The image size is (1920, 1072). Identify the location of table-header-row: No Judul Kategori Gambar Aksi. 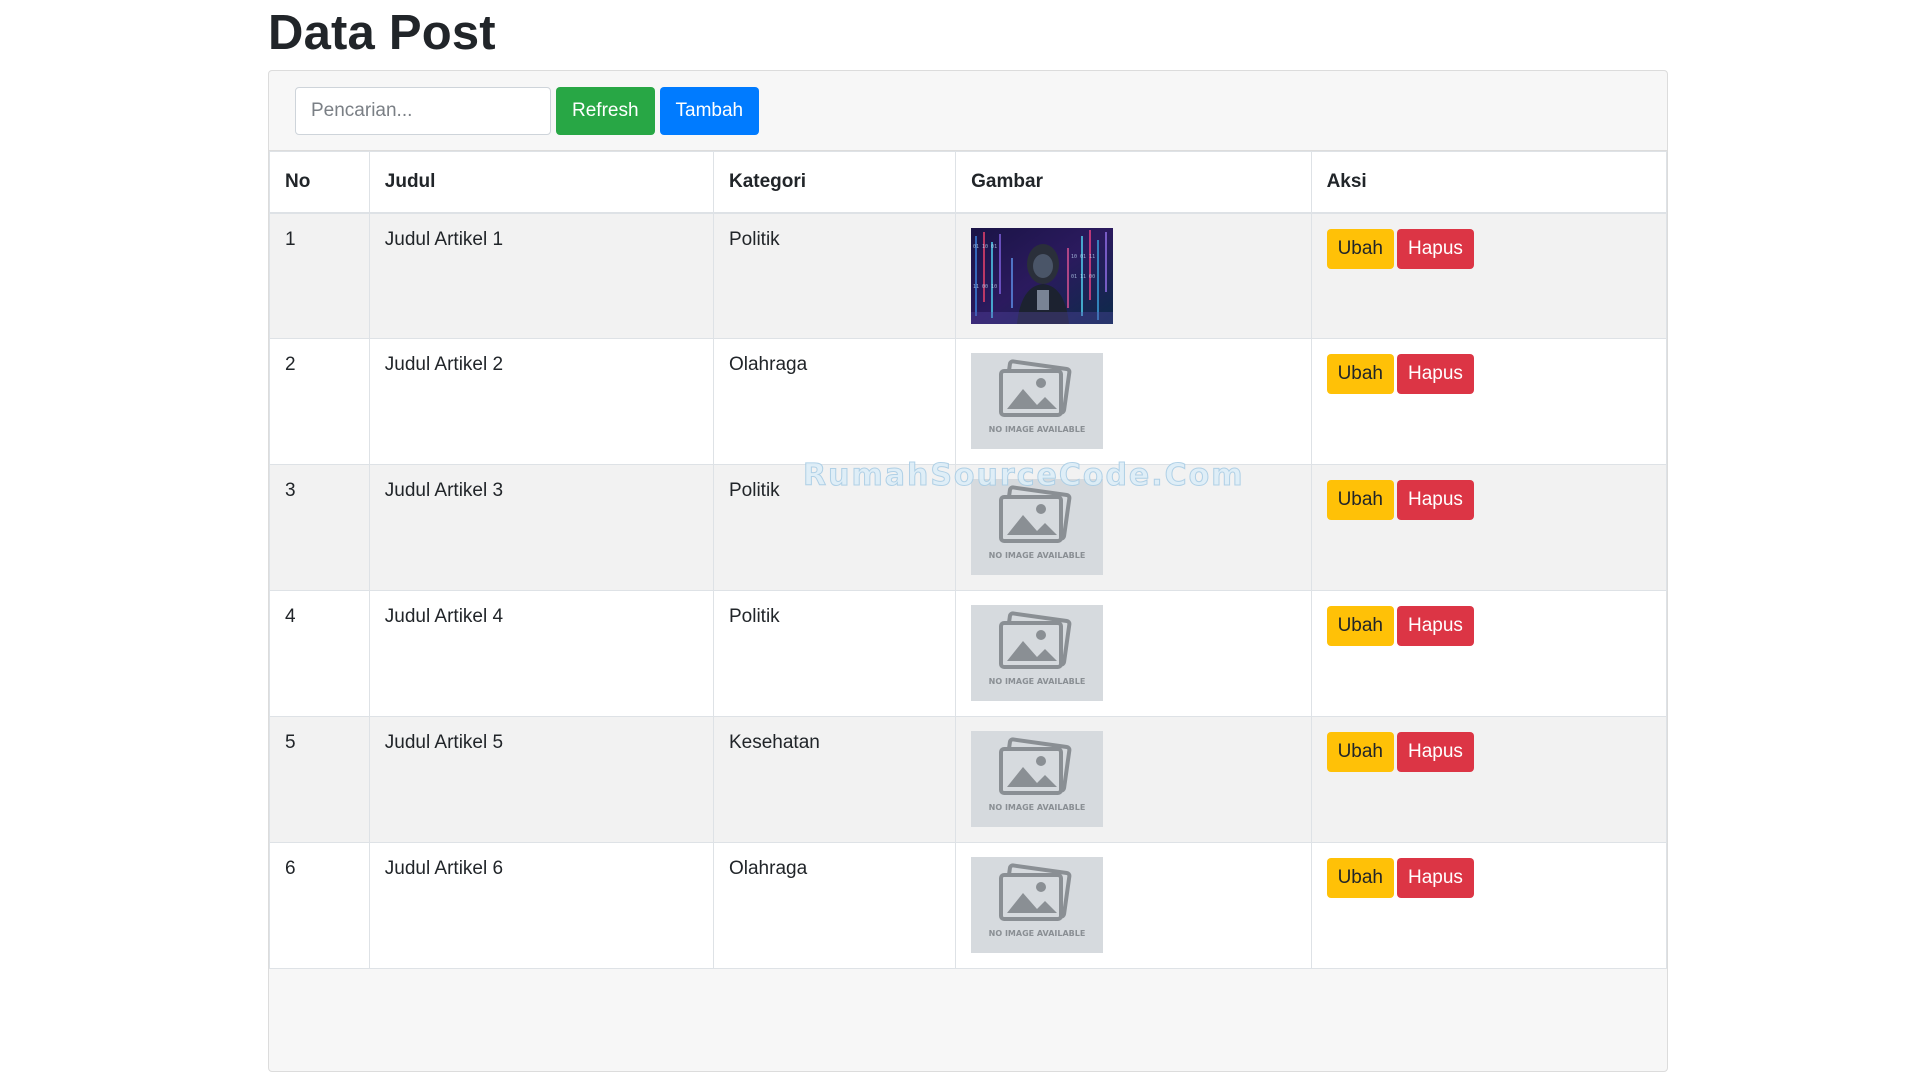
(968, 182).